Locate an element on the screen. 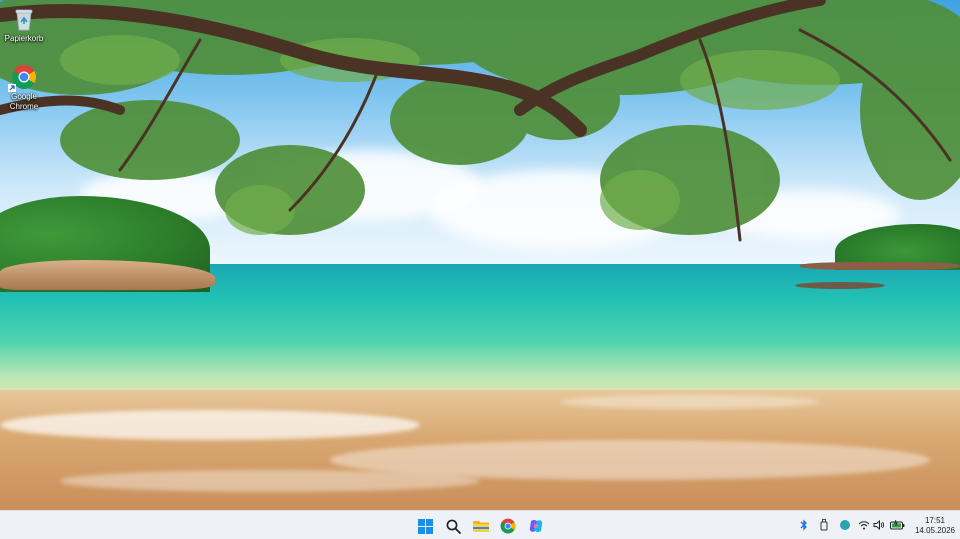 Image resolution: width=960 pixels, height=539 pixels. desktop-icon-label: Papierkorb is located at coordinates (24, 38).